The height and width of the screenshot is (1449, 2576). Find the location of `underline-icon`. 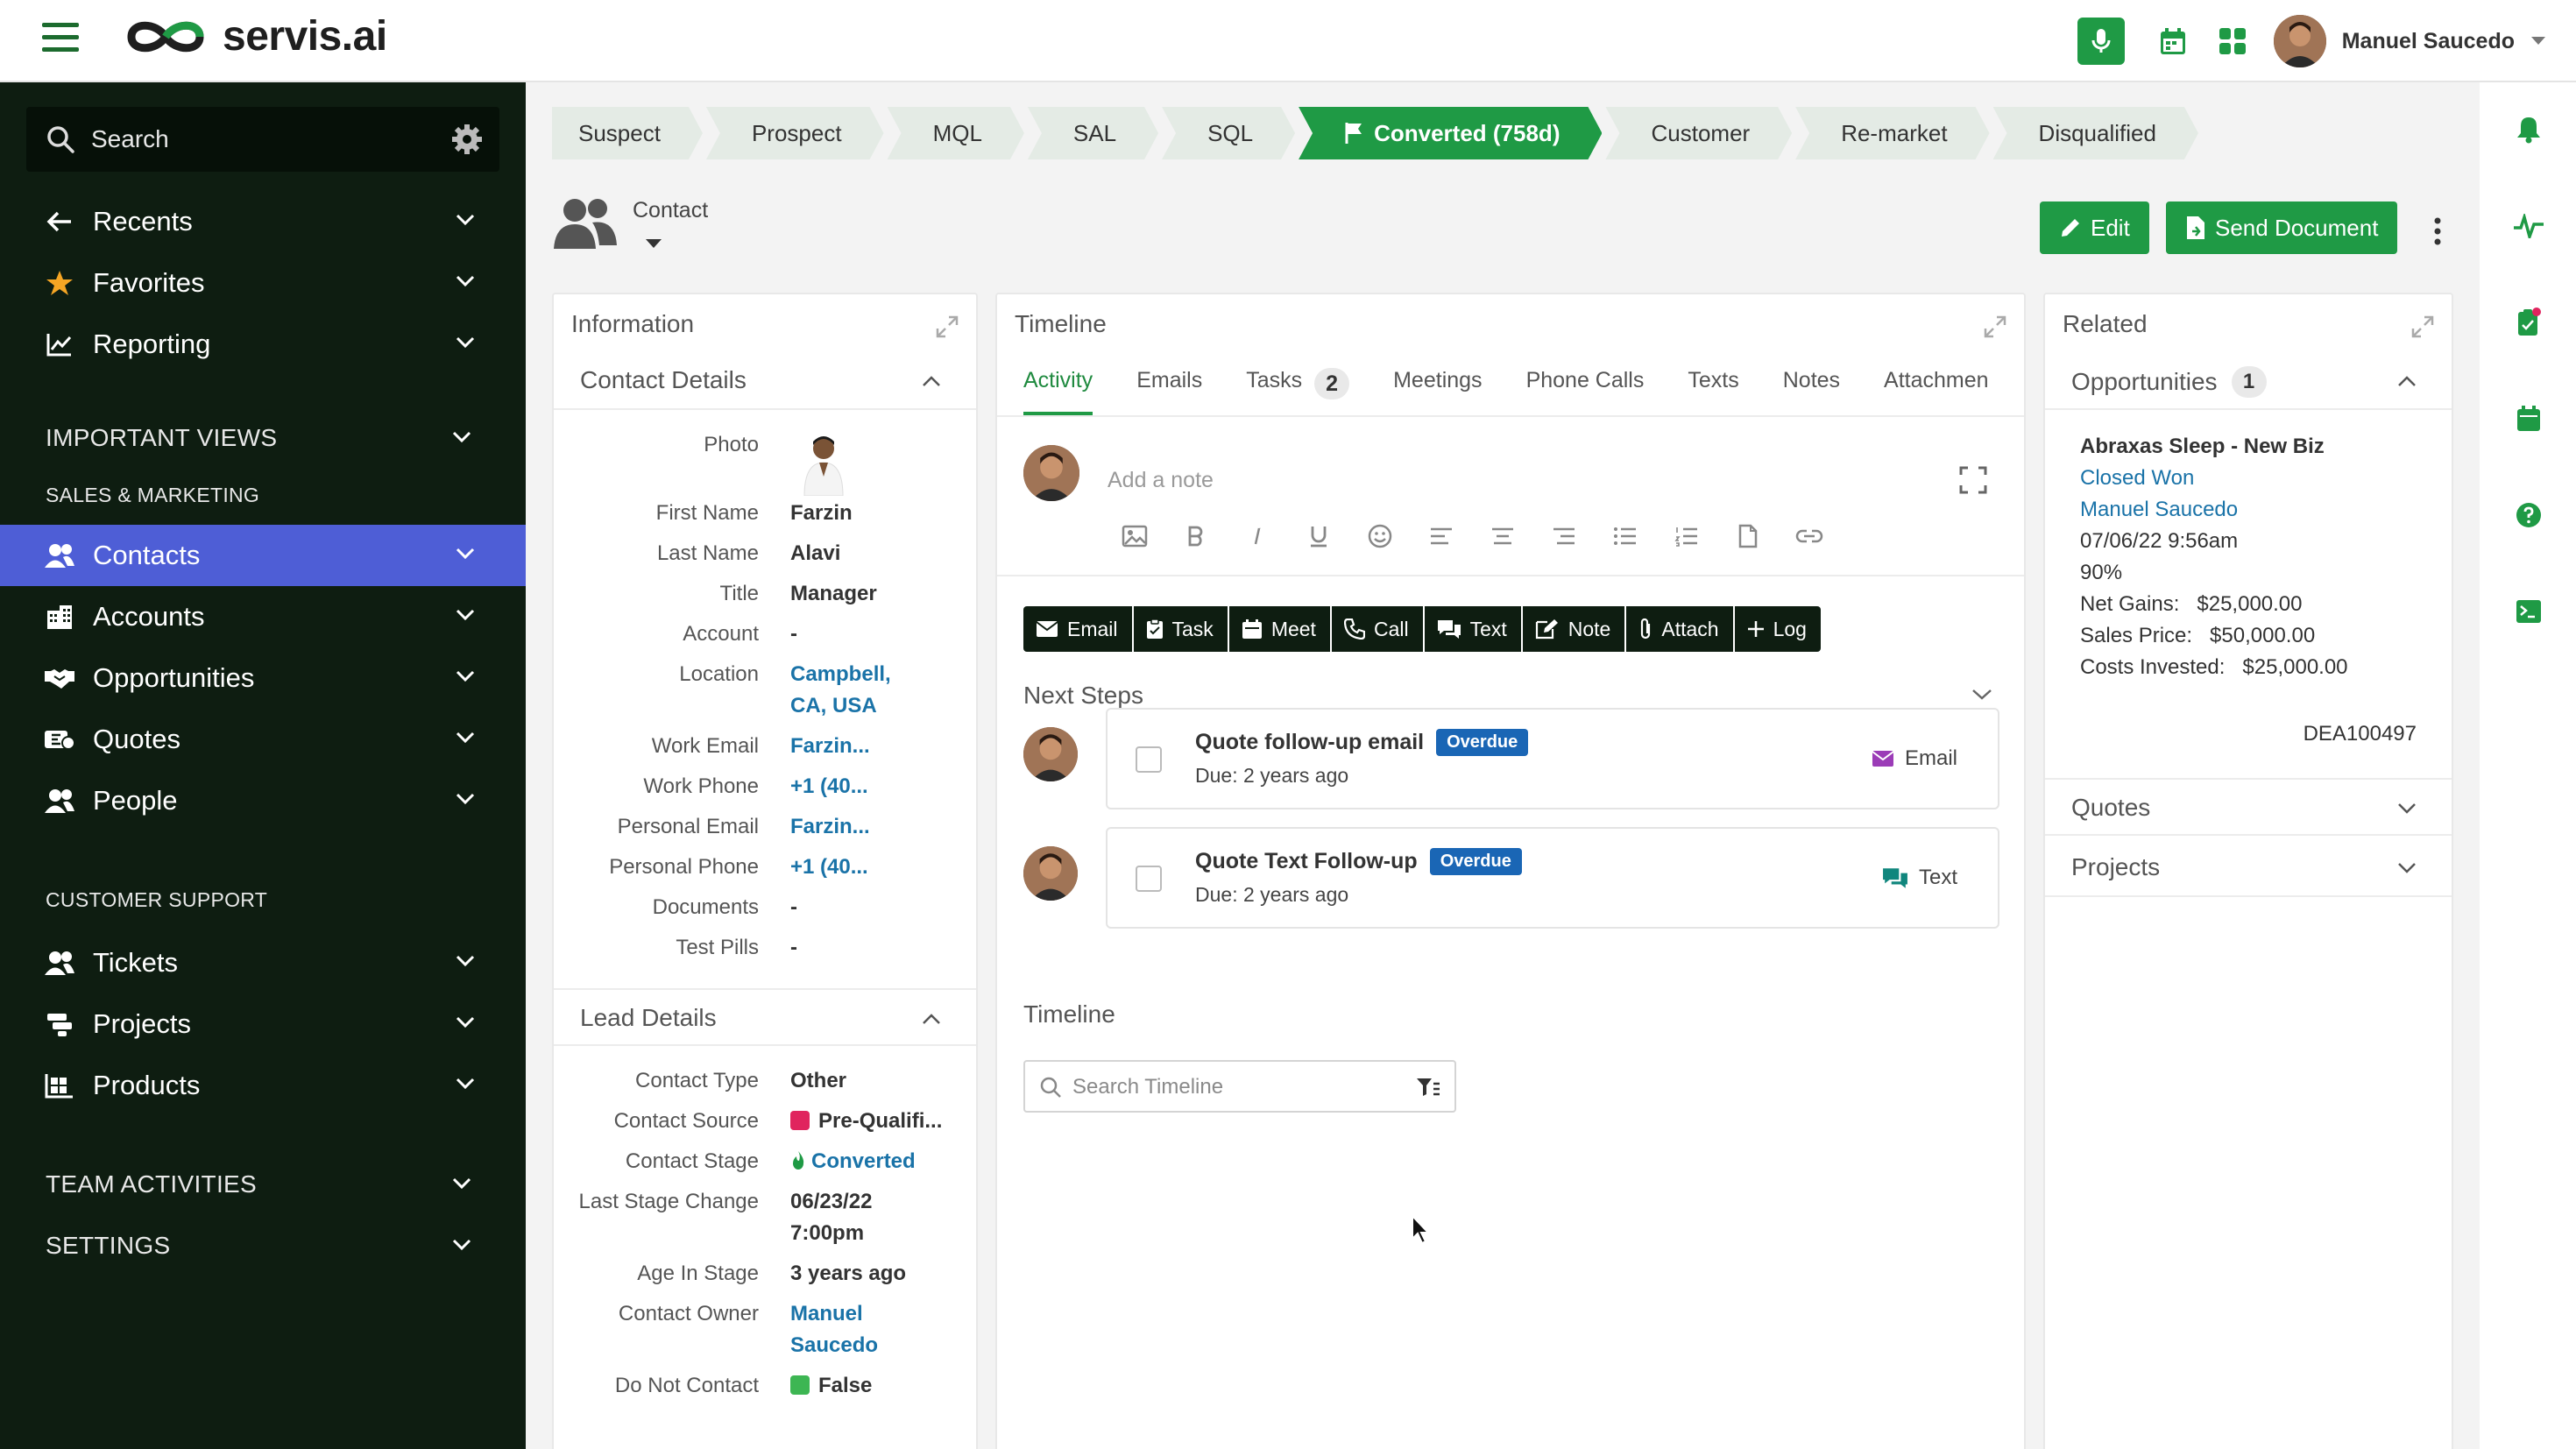

underline-icon is located at coordinates (1318, 536).